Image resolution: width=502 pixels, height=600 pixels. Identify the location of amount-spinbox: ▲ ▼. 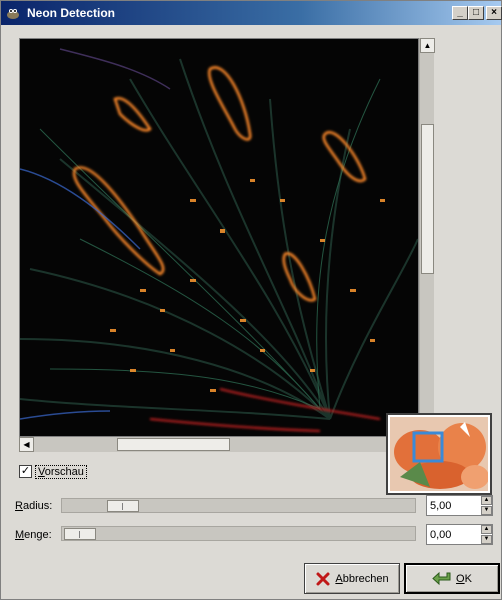
(459, 534).